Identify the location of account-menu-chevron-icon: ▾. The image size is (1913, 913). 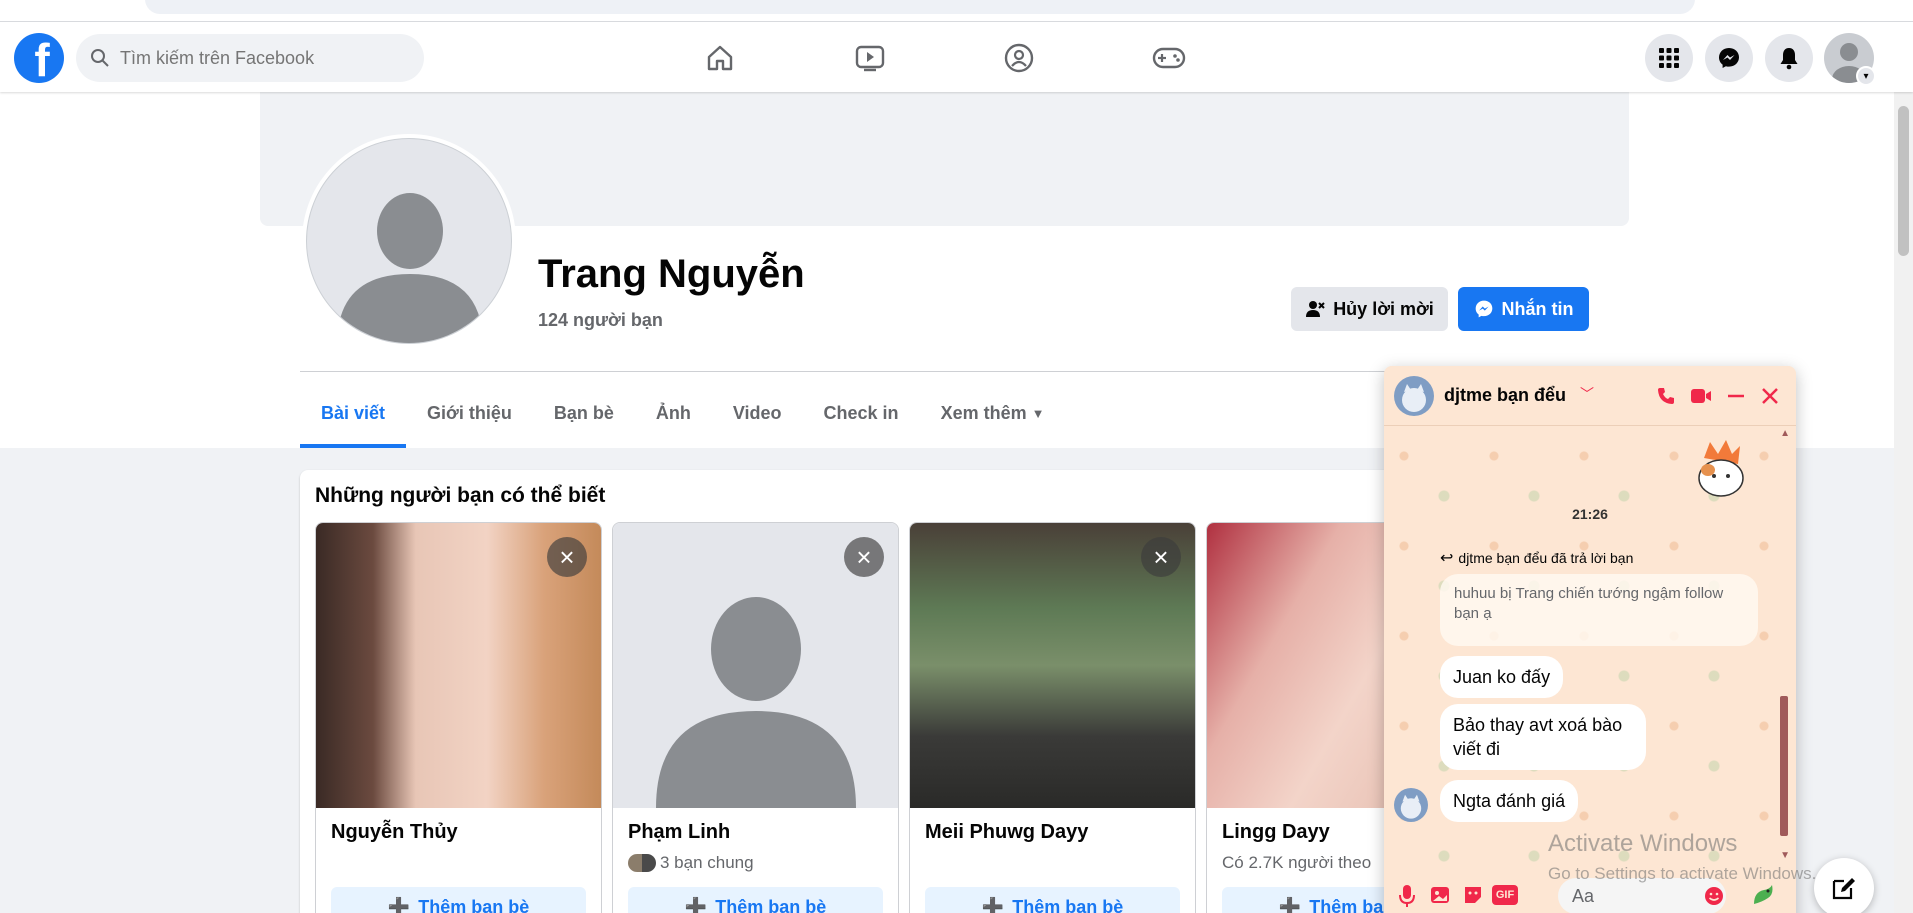
(1866, 76).